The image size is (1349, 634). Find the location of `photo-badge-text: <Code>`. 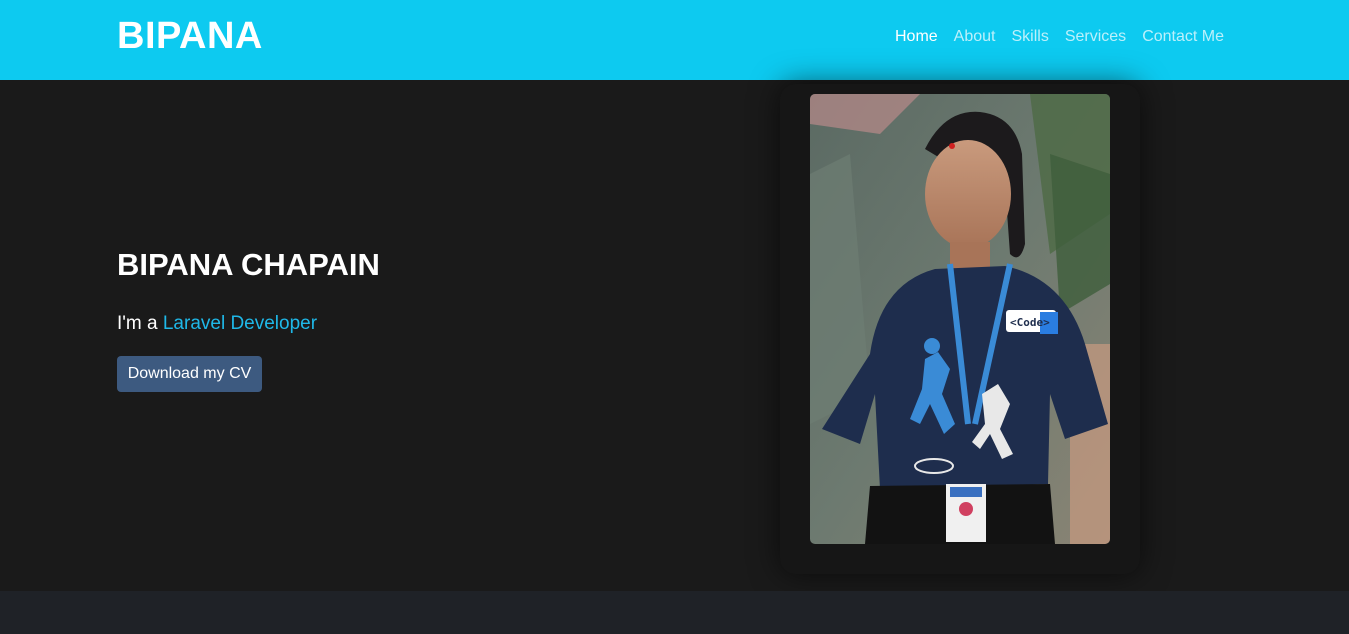

photo-badge-text: <Code> is located at coordinates (1030, 322).